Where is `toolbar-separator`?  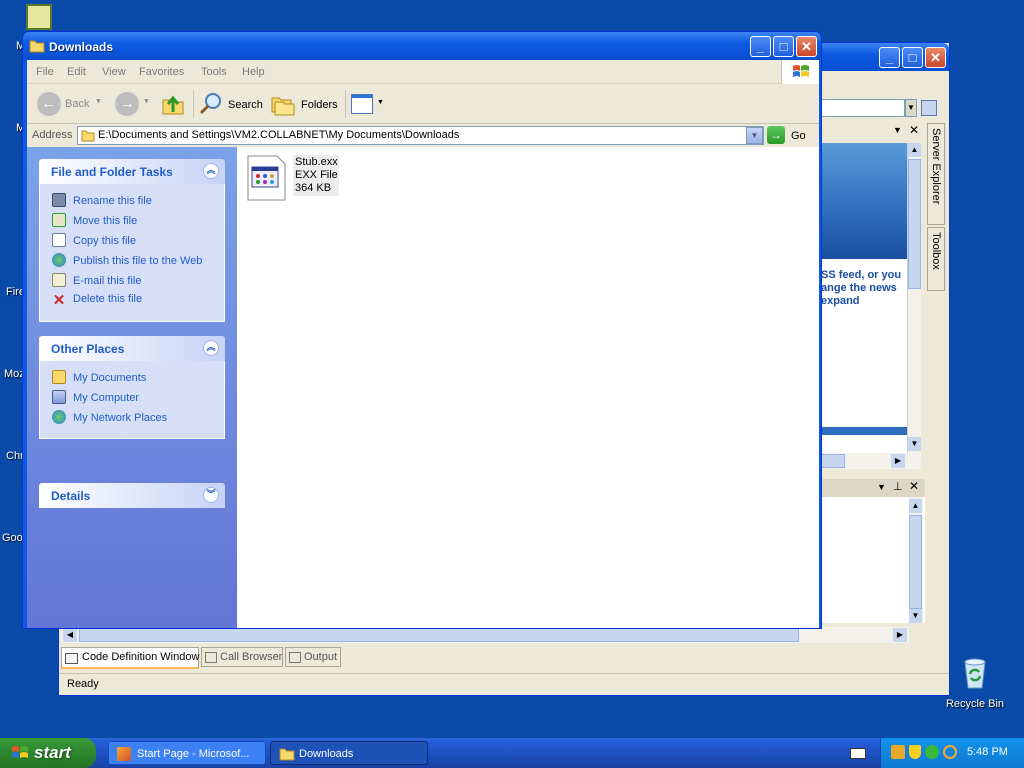
toolbar-separator is located at coordinates (345, 104).